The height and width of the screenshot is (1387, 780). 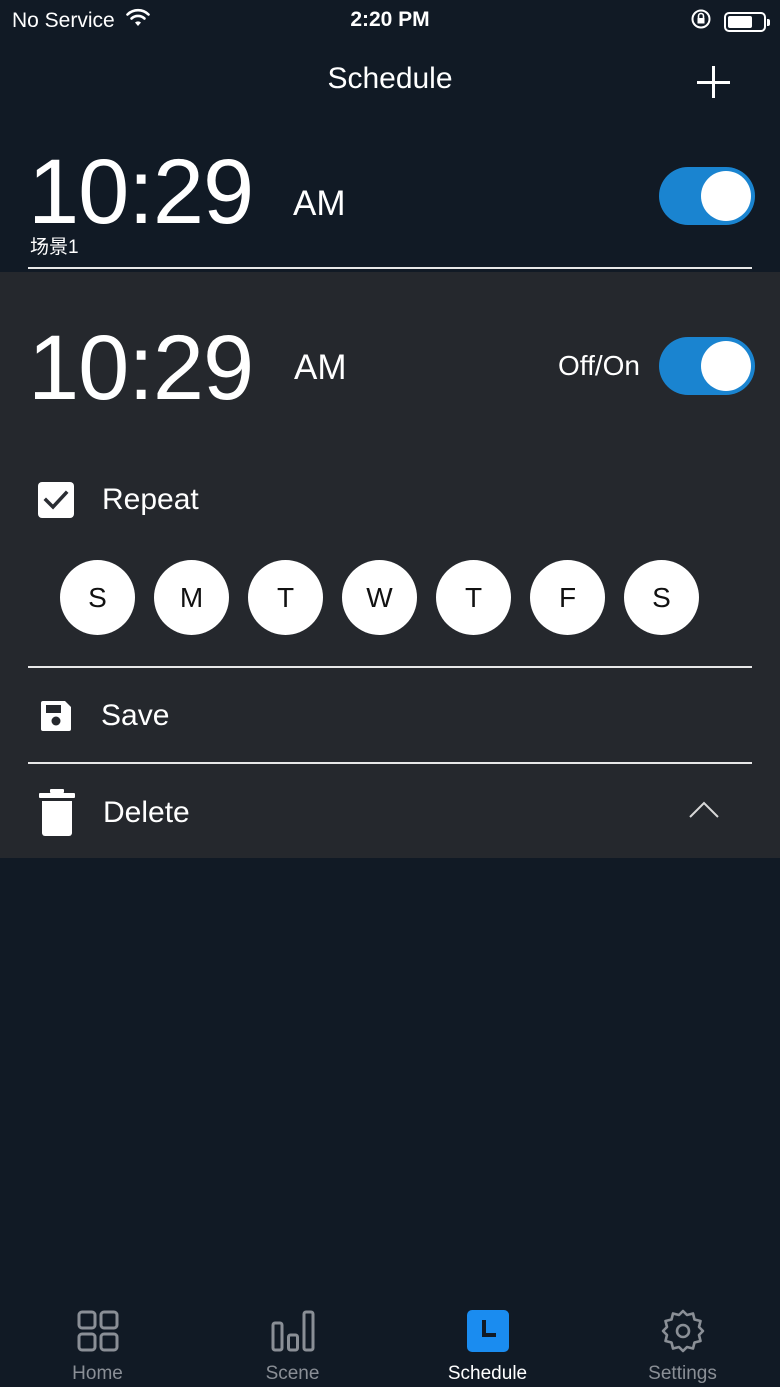 I want to click on editor-ampm: AM, so click(x=320, y=368).